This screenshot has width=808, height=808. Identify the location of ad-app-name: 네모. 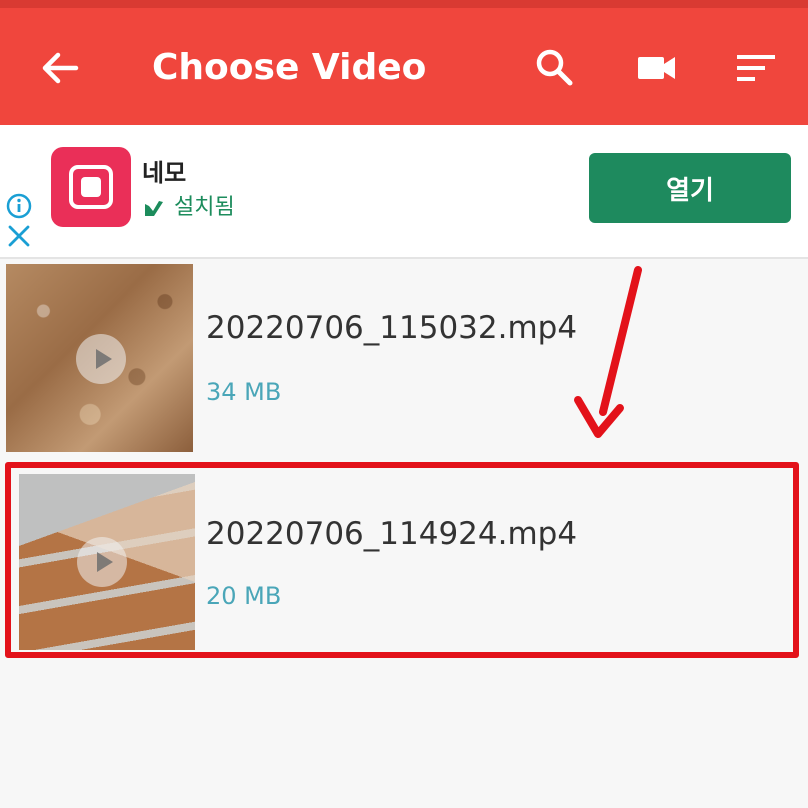
(164, 173).